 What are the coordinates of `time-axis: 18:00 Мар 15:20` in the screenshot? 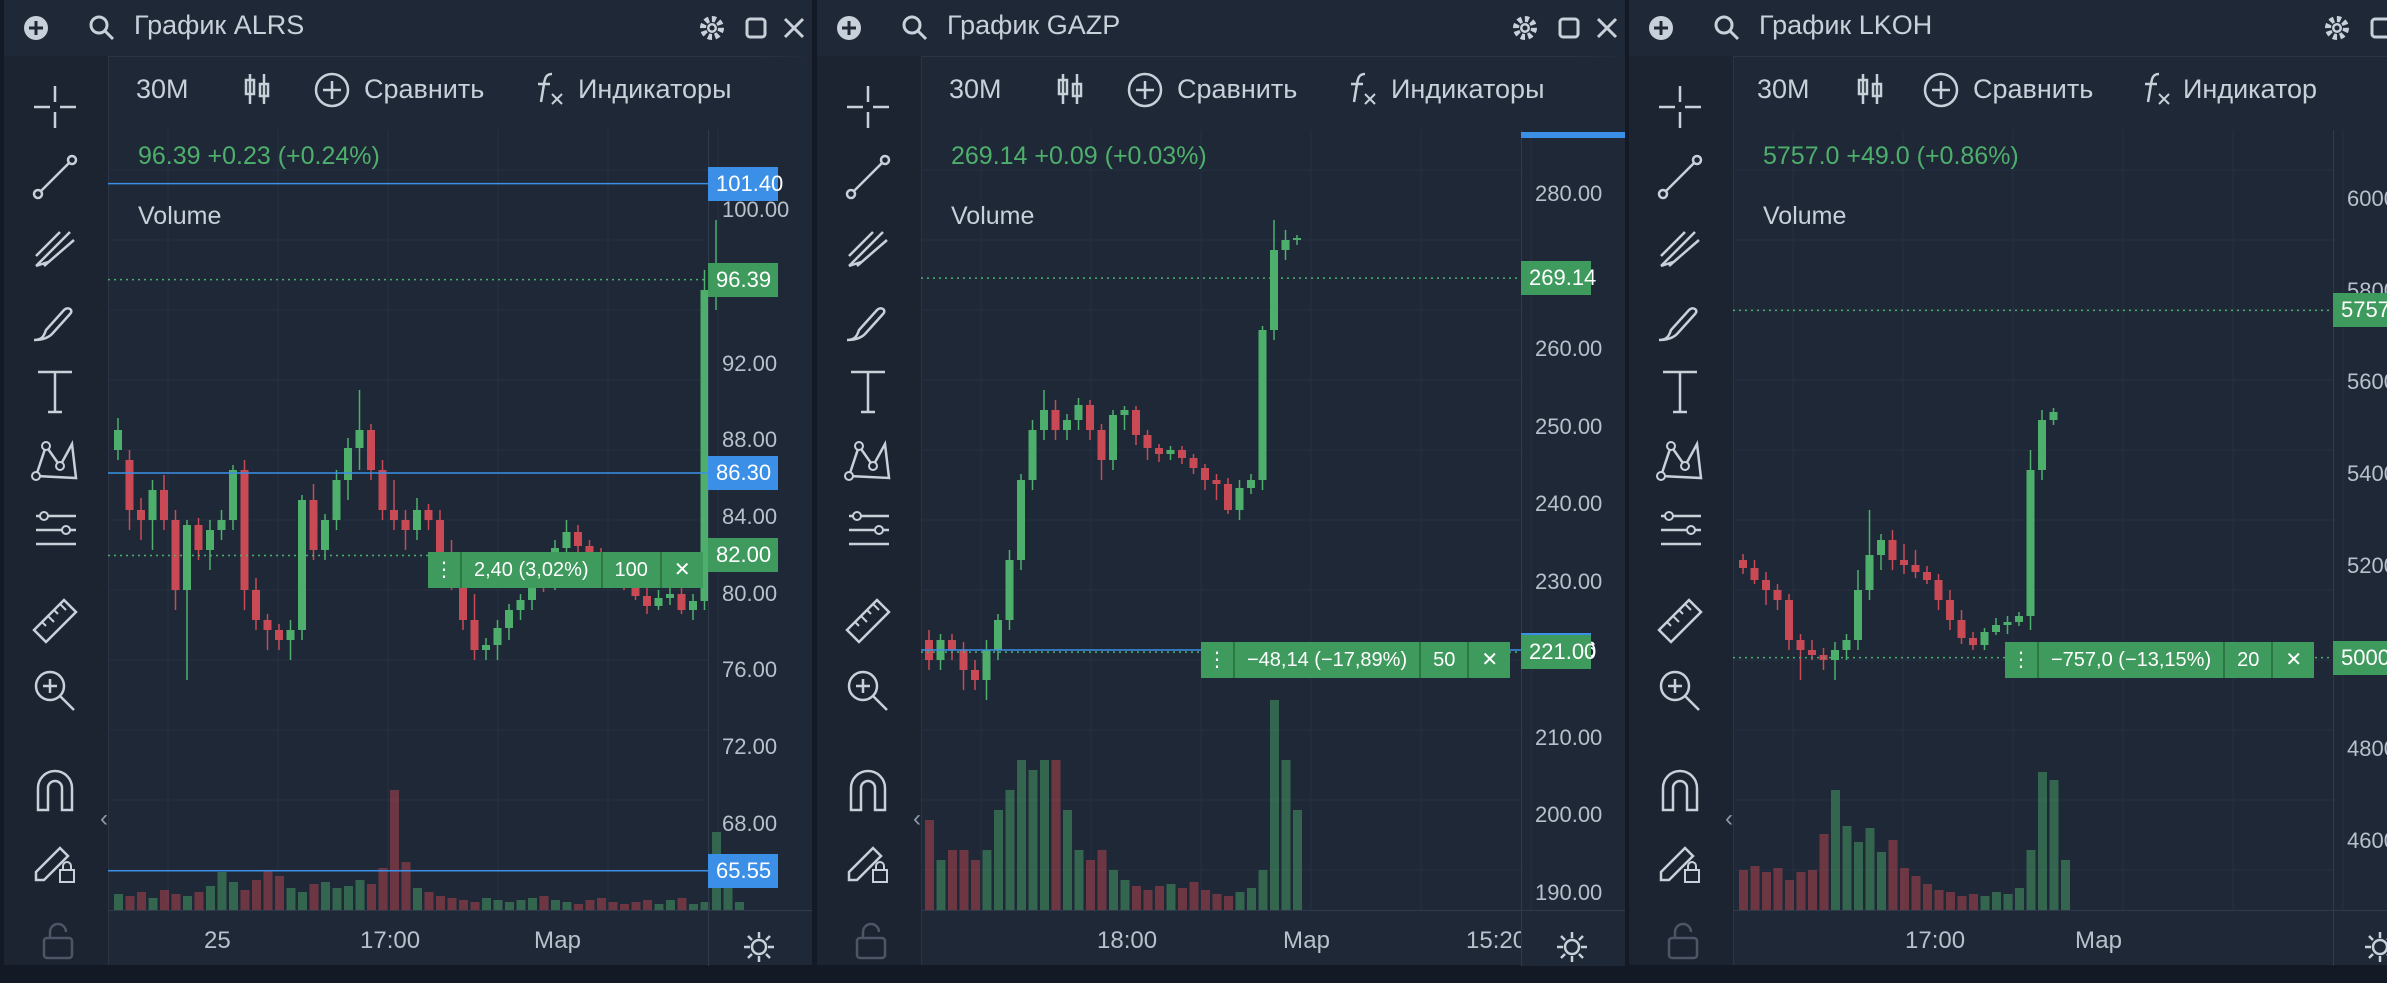 It's located at (1273, 938).